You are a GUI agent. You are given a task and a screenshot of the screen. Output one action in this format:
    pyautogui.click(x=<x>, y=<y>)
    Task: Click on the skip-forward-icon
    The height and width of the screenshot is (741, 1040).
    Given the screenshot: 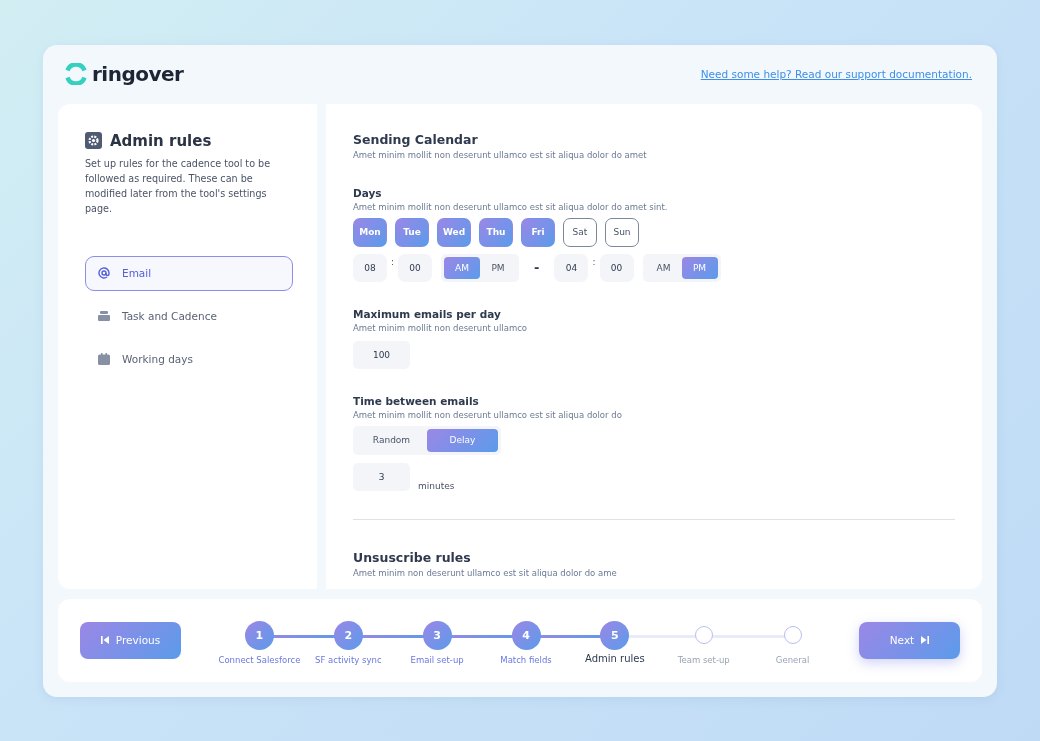 What is the action you would take?
    pyautogui.click(x=925, y=640)
    